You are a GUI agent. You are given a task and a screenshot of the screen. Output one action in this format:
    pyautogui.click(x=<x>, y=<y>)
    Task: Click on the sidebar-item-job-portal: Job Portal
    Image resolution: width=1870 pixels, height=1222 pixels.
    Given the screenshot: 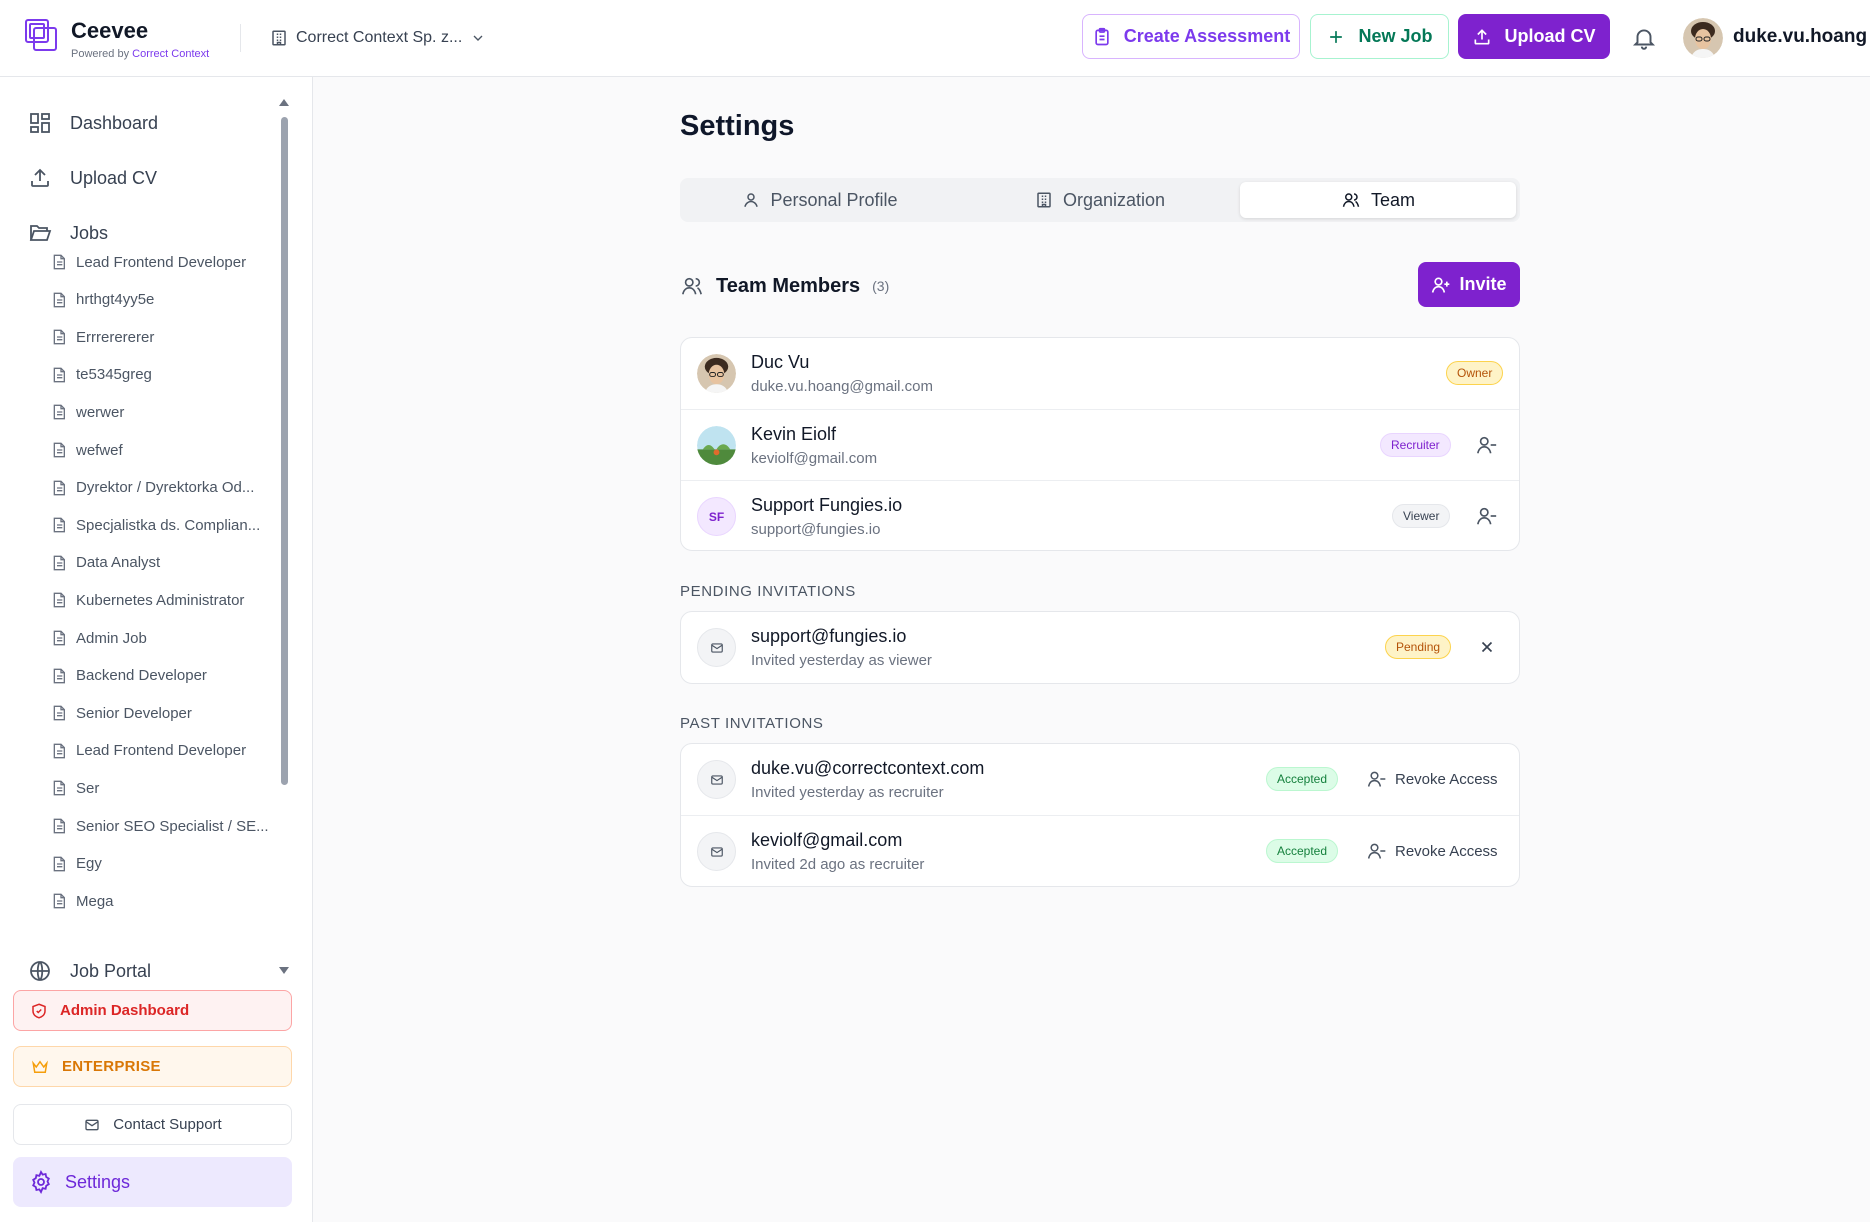 What is the action you would take?
    pyautogui.click(x=89, y=971)
    